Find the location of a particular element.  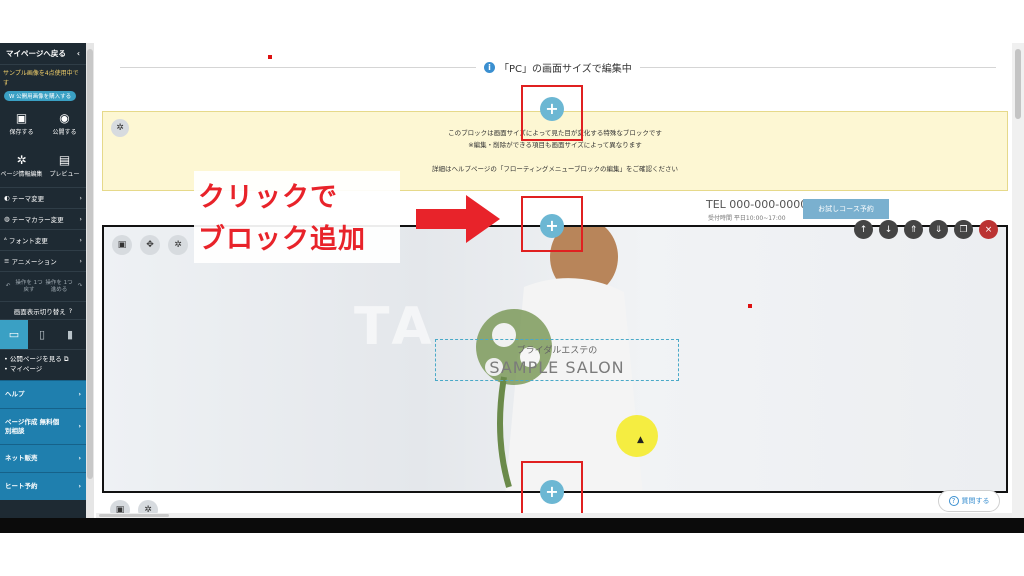

page-info-button: ✲ ページ情報編集 is located at coordinates (21, 166).